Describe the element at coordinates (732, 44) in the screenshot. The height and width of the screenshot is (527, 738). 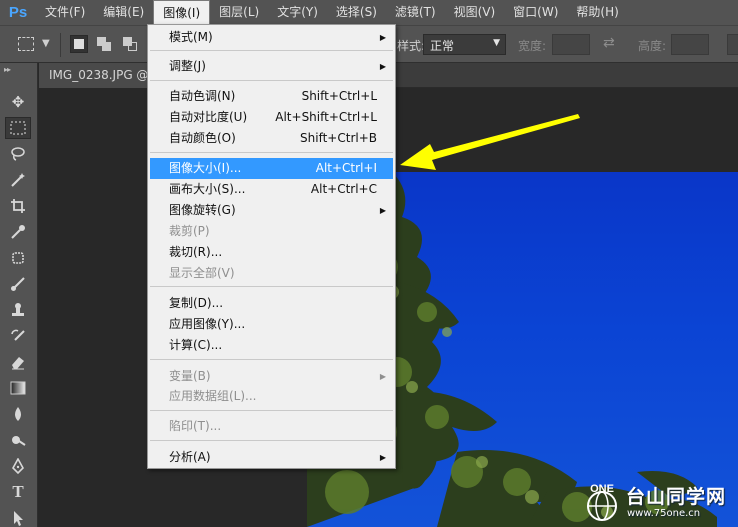
I see `refine-edge-button` at that location.